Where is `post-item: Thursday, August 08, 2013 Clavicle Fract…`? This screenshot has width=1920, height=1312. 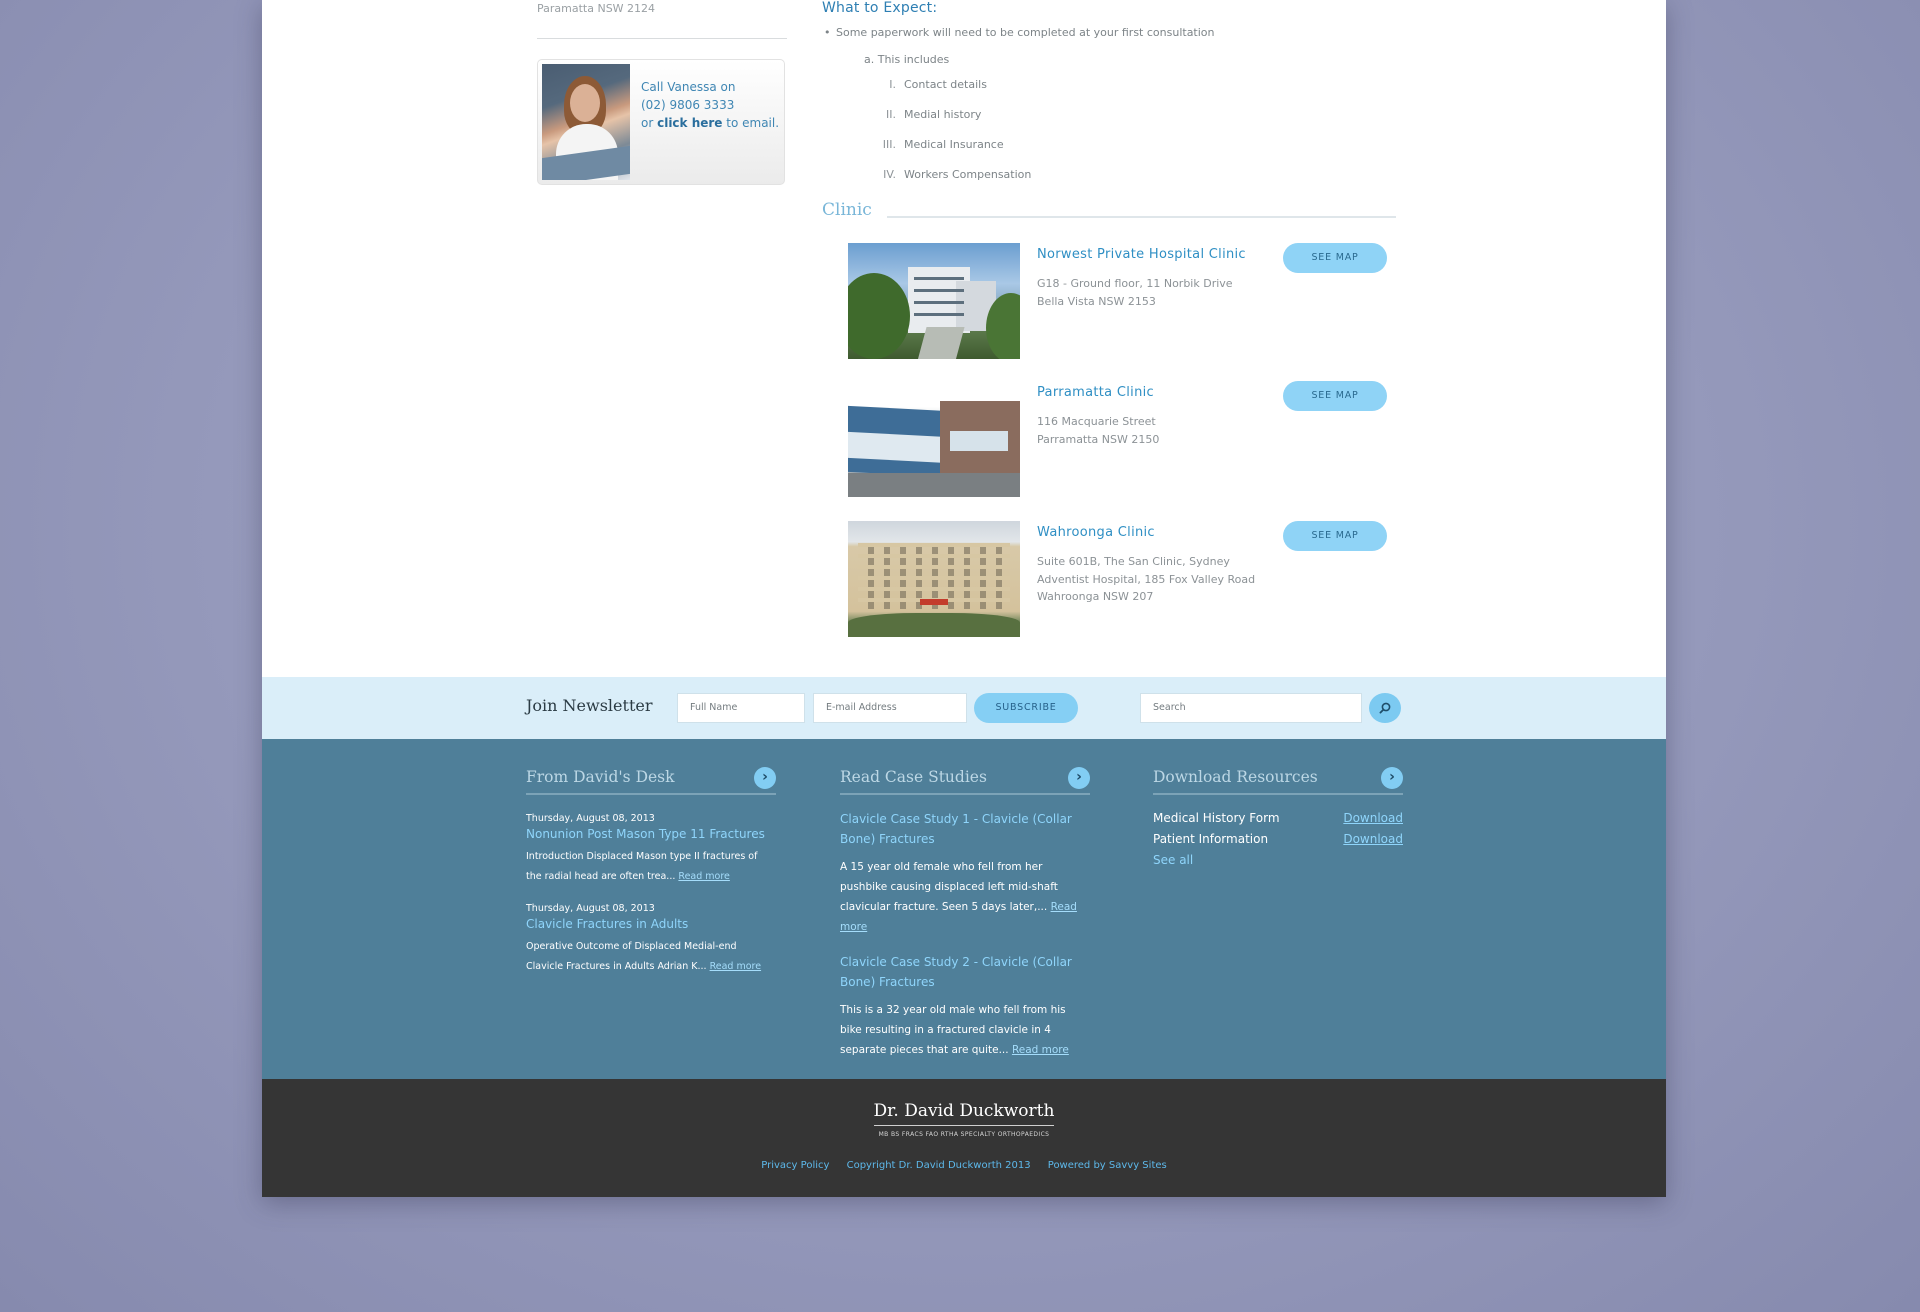
post-item: Thursday, August 08, 2013 Clavicle Fract… is located at coordinates (651, 940).